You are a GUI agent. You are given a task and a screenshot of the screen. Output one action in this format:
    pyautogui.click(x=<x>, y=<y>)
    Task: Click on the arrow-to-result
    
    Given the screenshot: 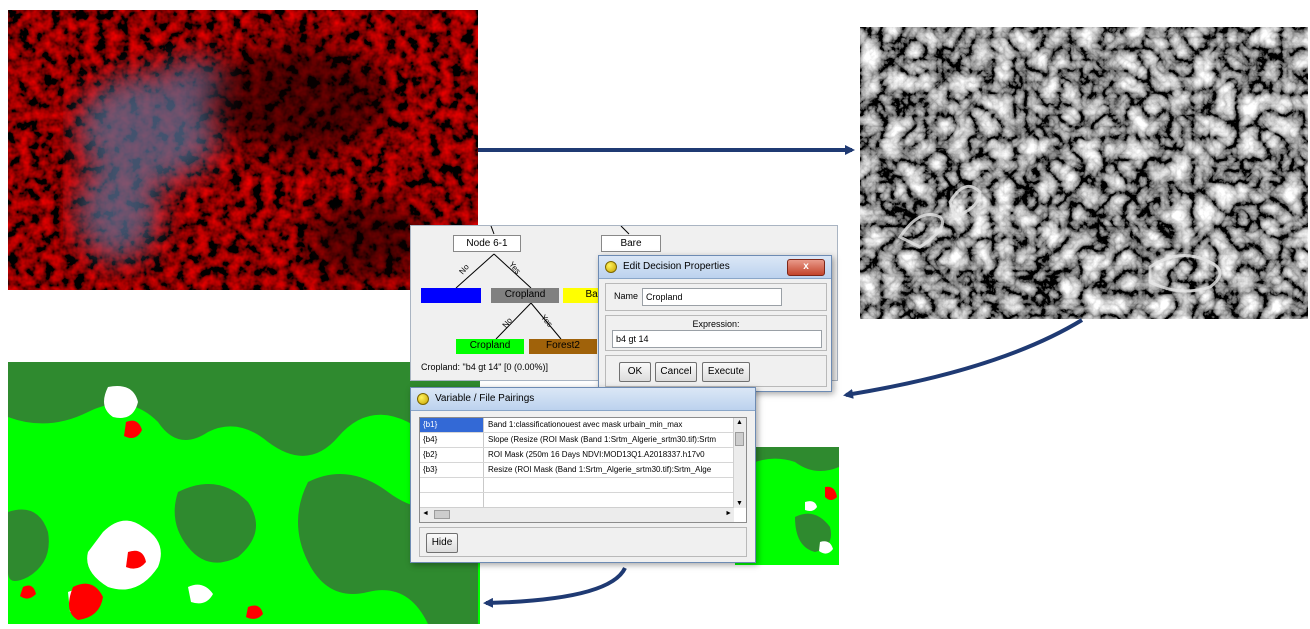 What is the action you would take?
    pyautogui.click(x=555, y=587)
    